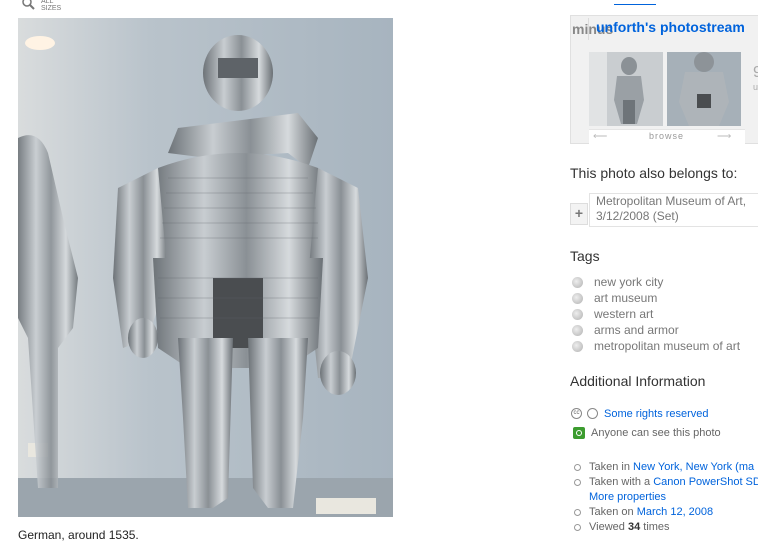  I want to click on thumbnail-previous, so click(626, 89).